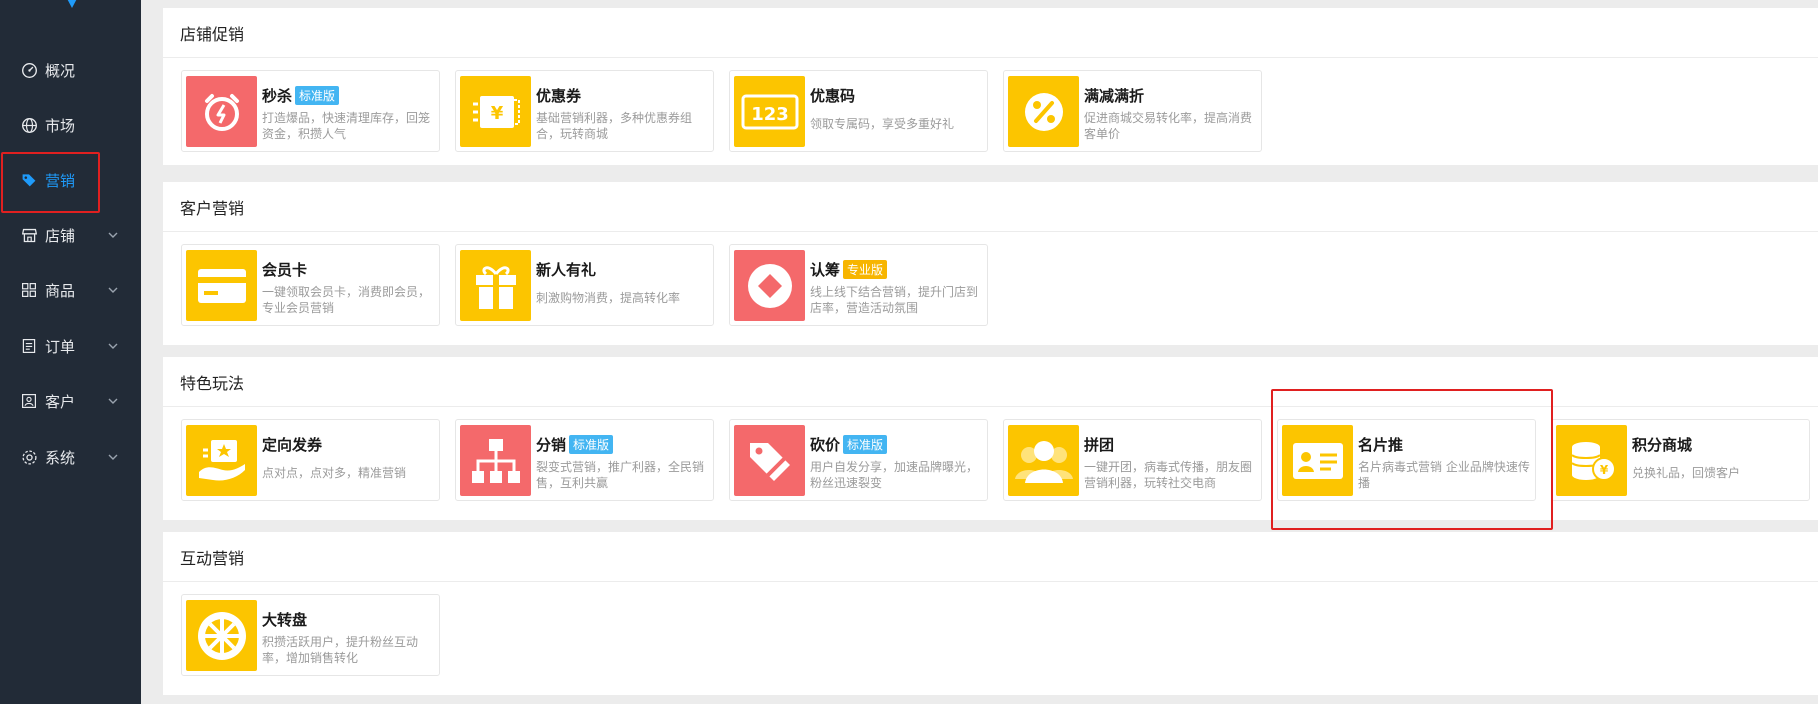  What do you see at coordinates (1114, 96) in the screenshot?
I see `card-title: 满减满折` at bounding box center [1114, 96].